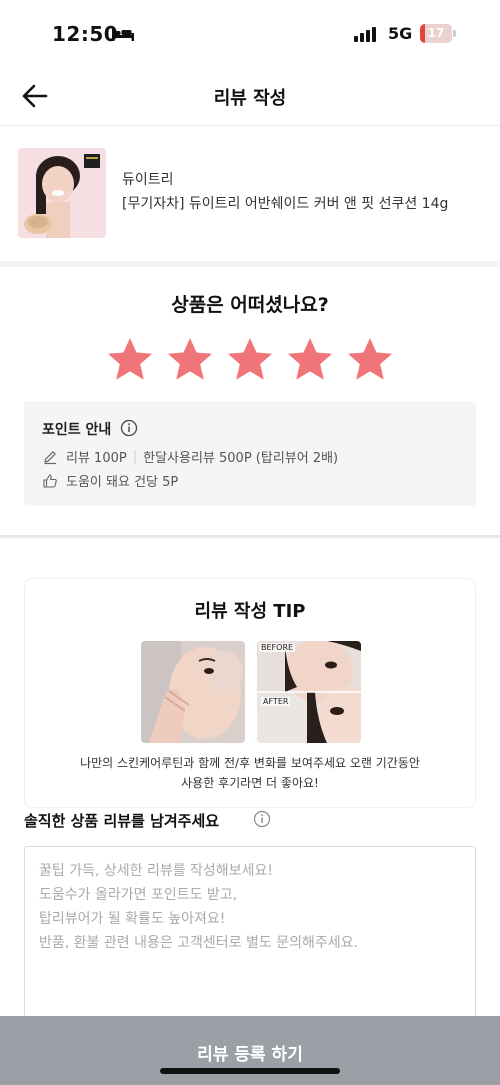 This screenshot has height=1085, width=500. Describe the element at coordinates (50, 480) in the screenshot. I see `thumbs-up-icon` at that location.